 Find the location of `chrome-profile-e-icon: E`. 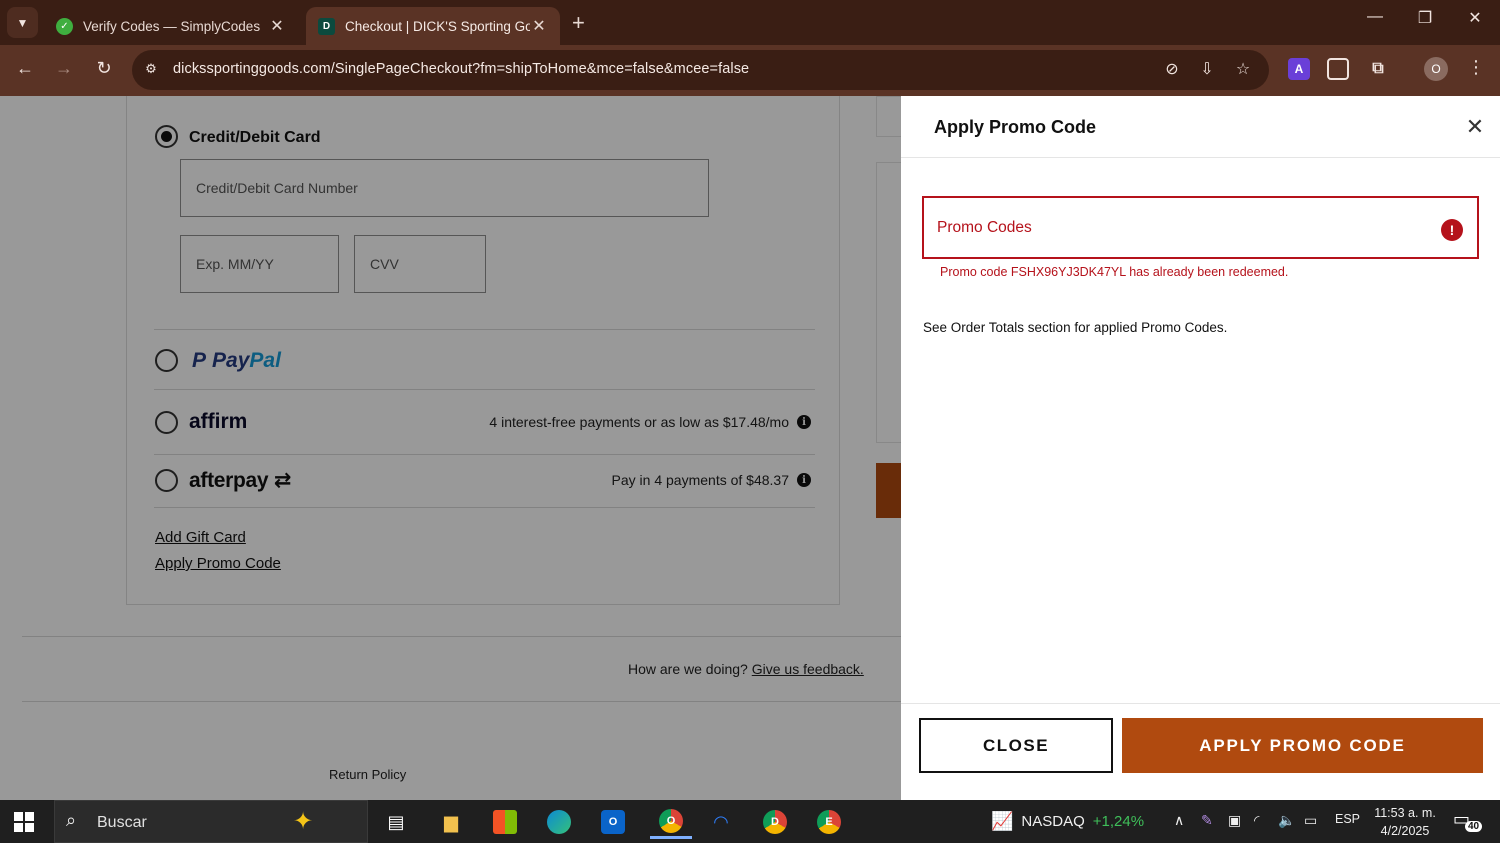

chrome-profile-e-icon: E is located at coordinates (829, 822).